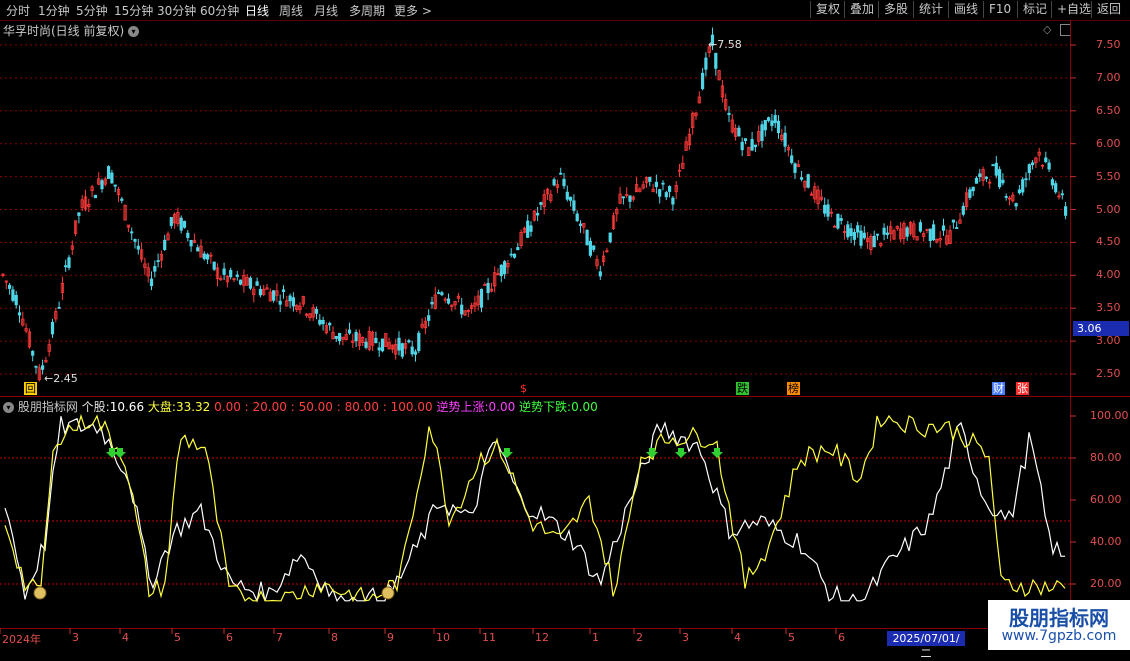 Image resolution: width=1130 pixels, height=661 pixels. I want to click on high-price-value: 7.58, so click(729, 44).